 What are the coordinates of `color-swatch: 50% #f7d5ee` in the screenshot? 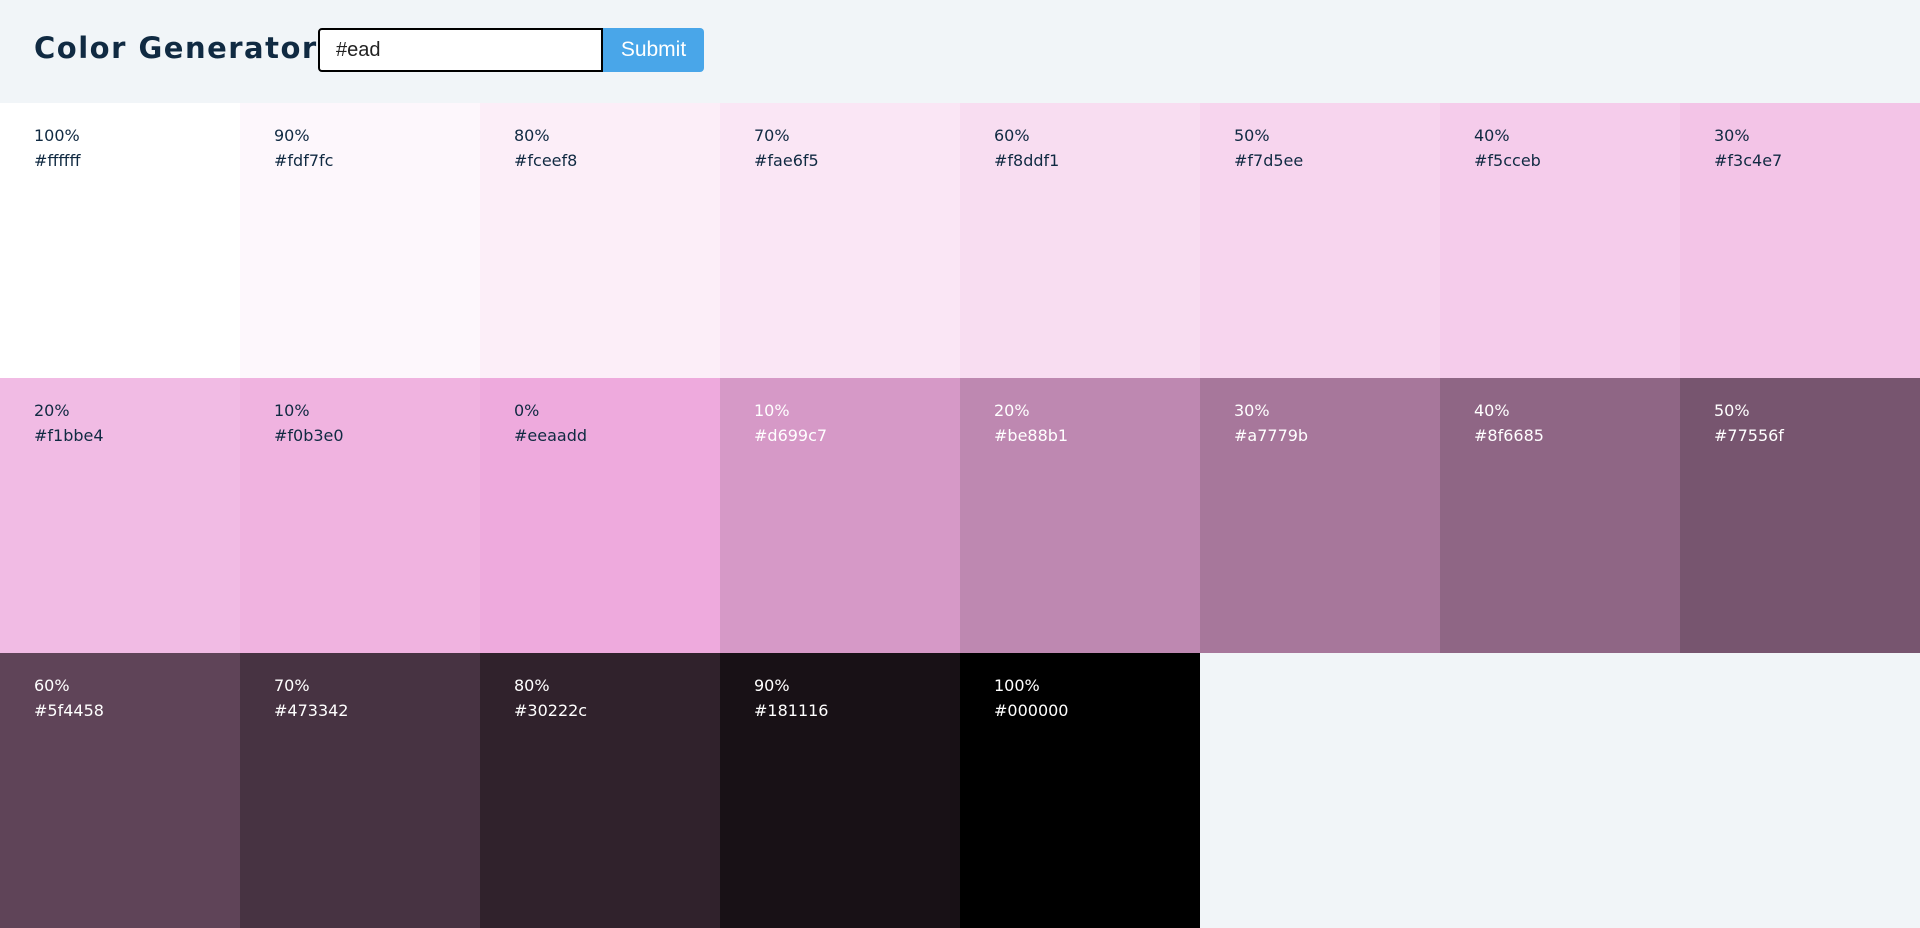 It's located at (1320, 240).